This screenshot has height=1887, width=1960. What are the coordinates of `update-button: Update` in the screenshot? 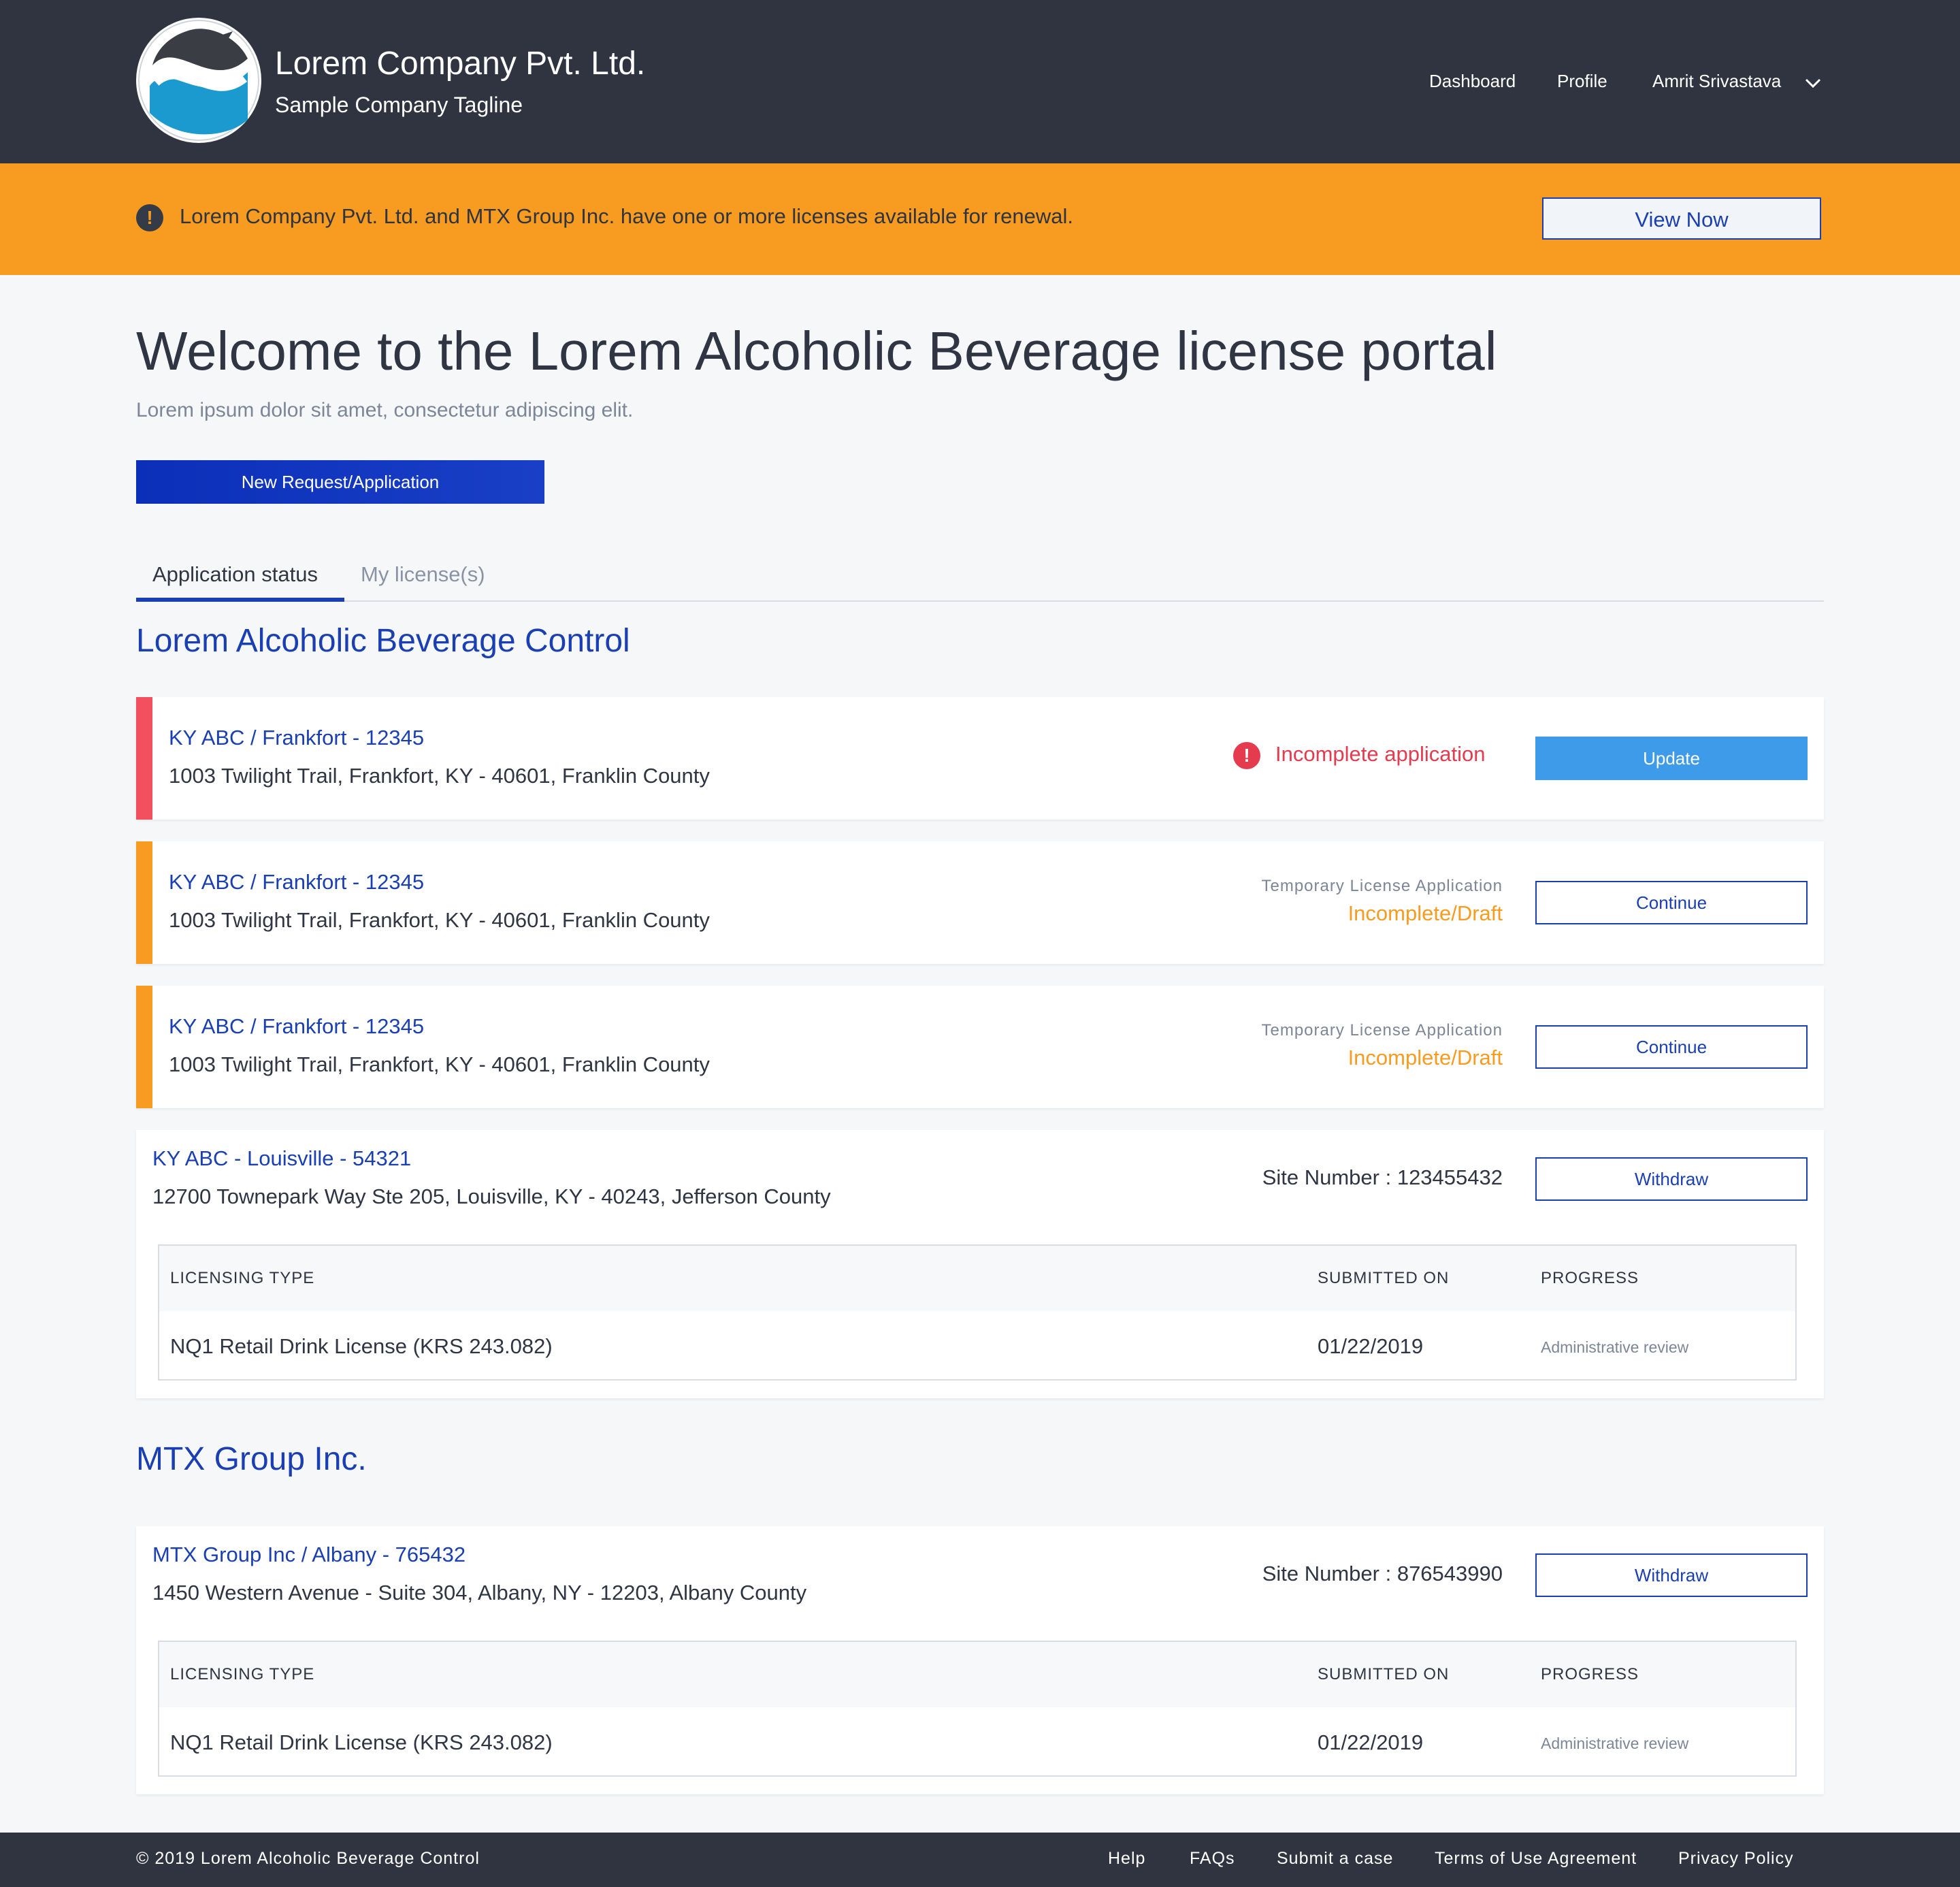 It's located at (1671, 758).